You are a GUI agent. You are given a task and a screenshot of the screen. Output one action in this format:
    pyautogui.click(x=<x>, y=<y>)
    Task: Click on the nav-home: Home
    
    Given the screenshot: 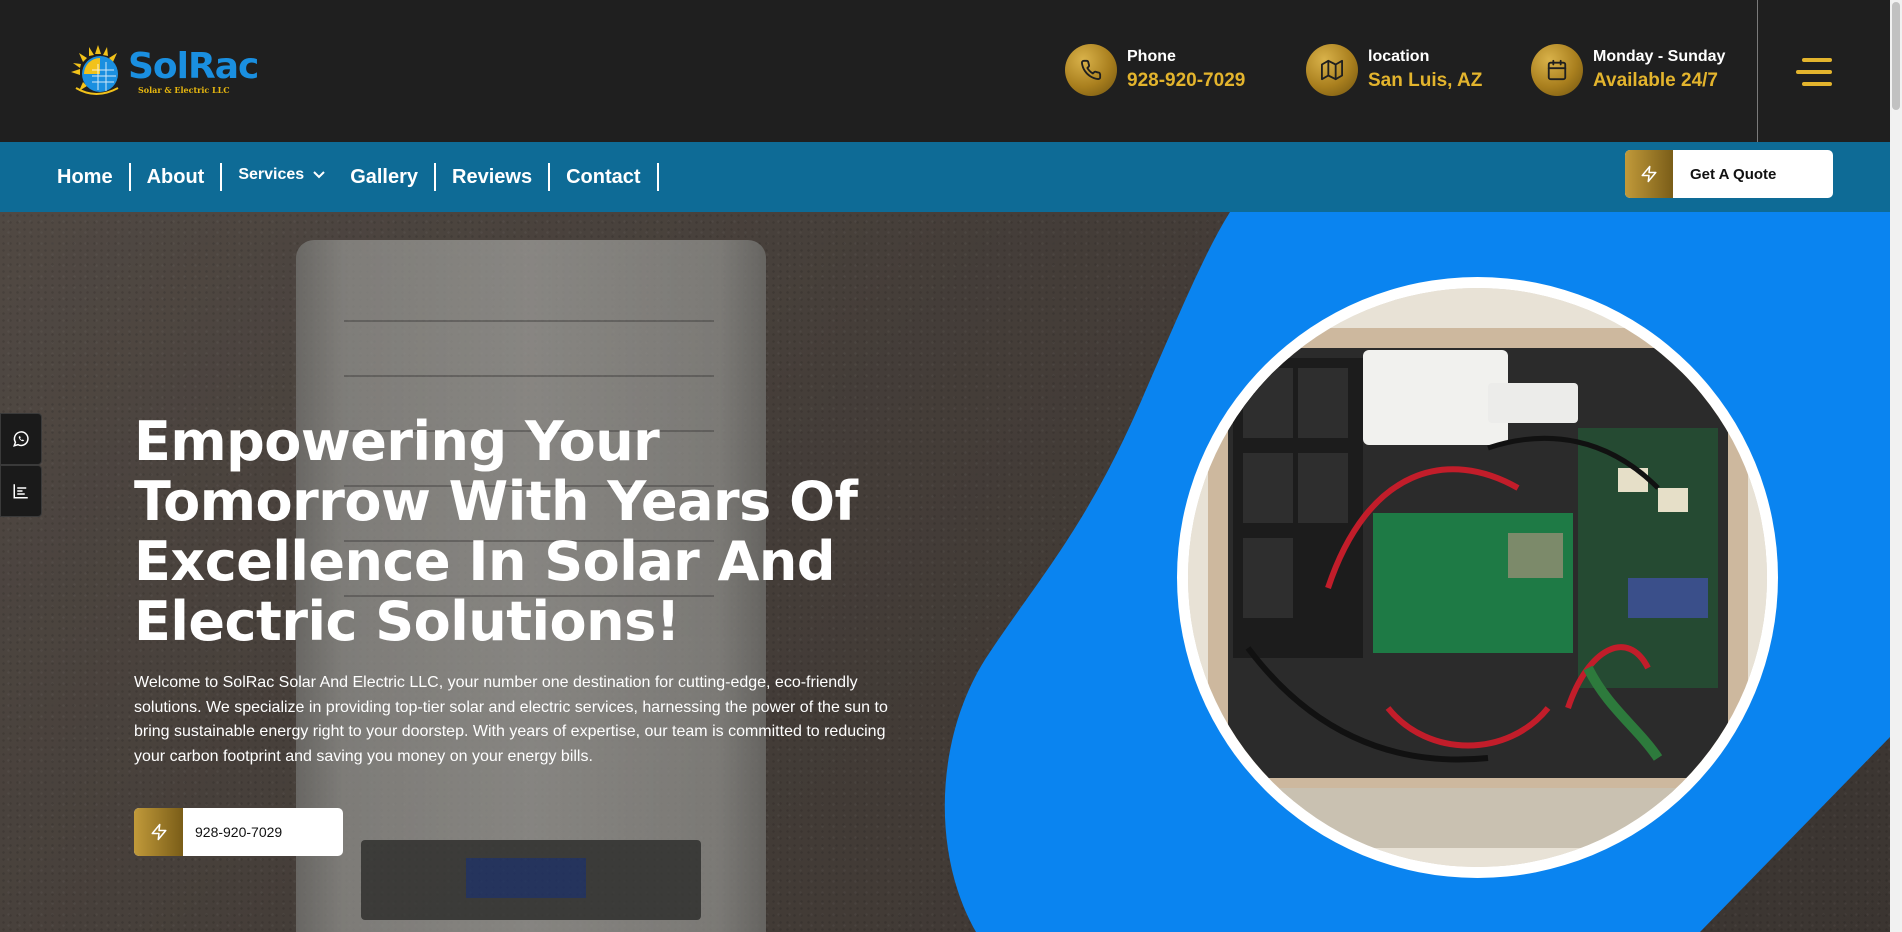 What is the action you would take?
    pyautogui.click(x=93, y=177)
    